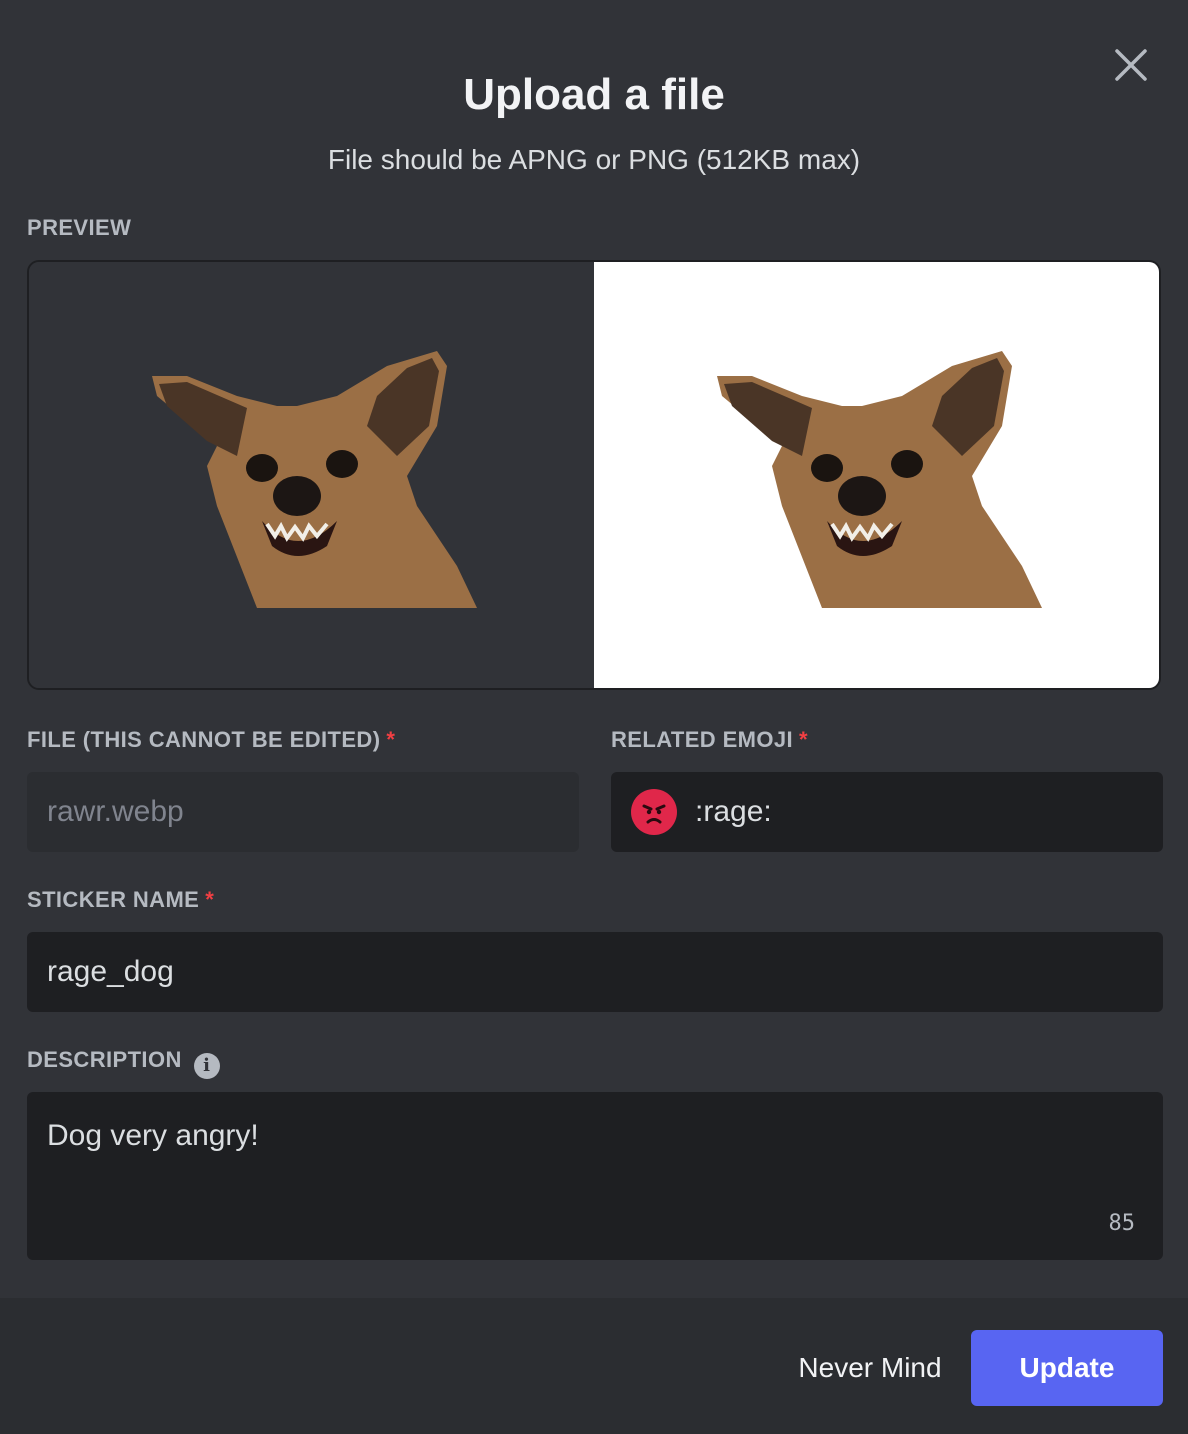 The width and height of the screenshot is (1188, 1434). Describe the element at coordinates (206, 1066) in the screenshot. I see `info-icon: i` at that location.